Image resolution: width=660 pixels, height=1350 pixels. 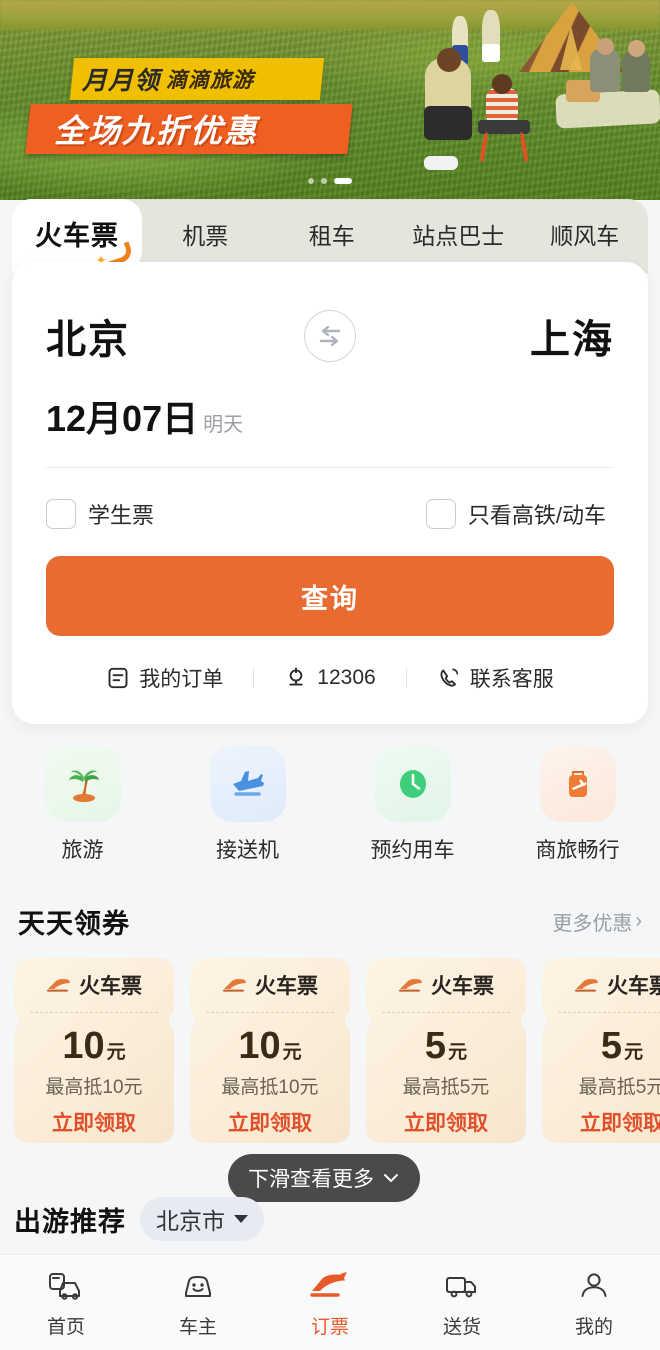 I want to click on recommend-header: 出游推荐 北京市, so click(x=214, y=1219).